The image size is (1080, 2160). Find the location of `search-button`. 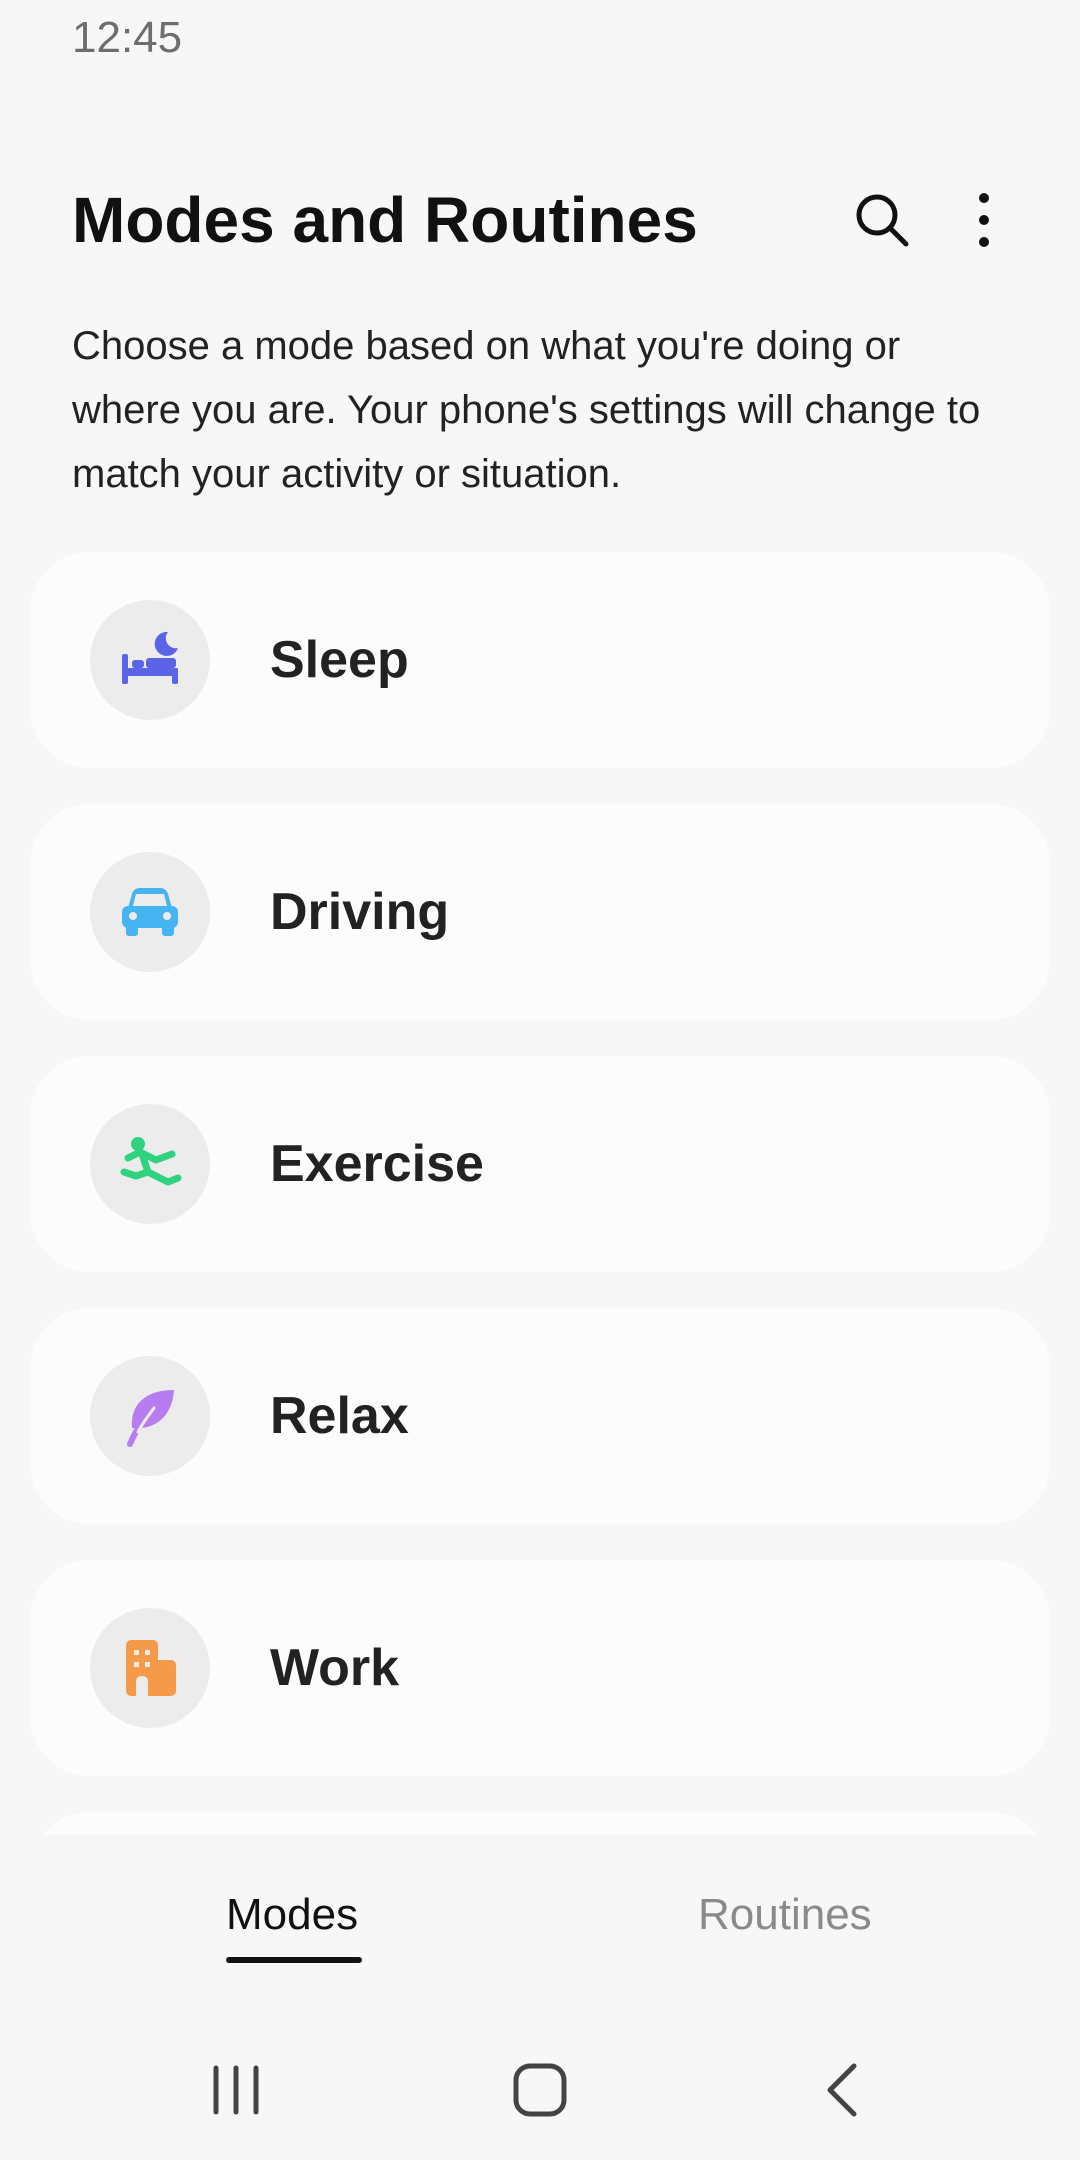

search-button is located at coordinates (882, 220).